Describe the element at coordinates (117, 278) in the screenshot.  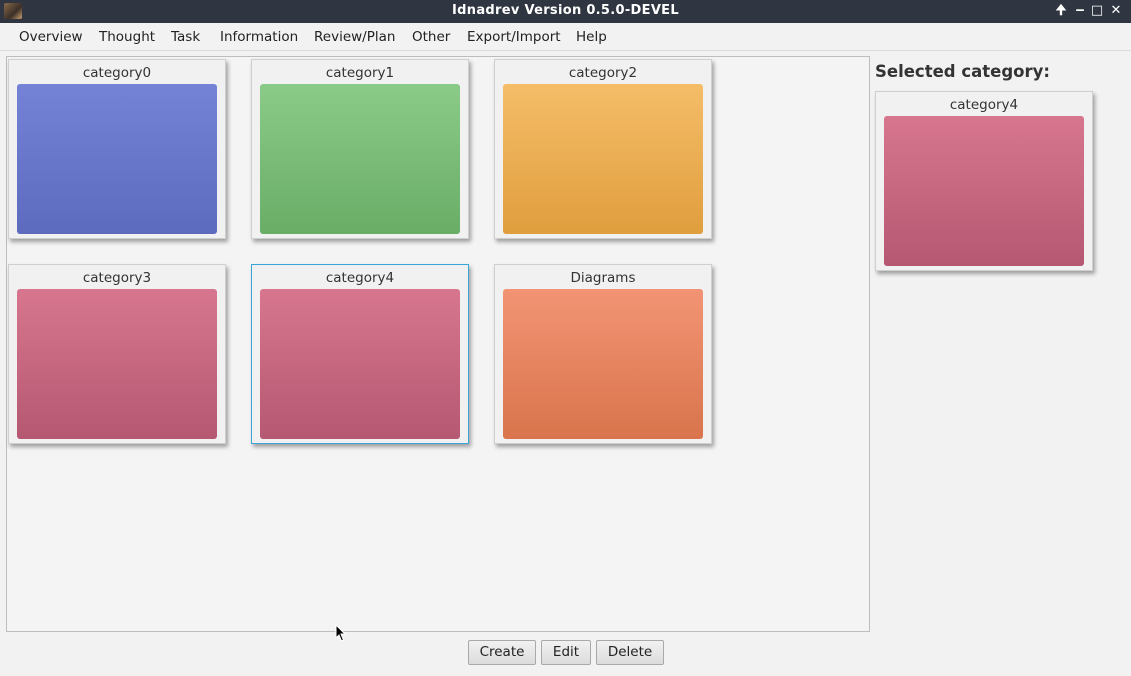
I see `category-title: category3` at that location.